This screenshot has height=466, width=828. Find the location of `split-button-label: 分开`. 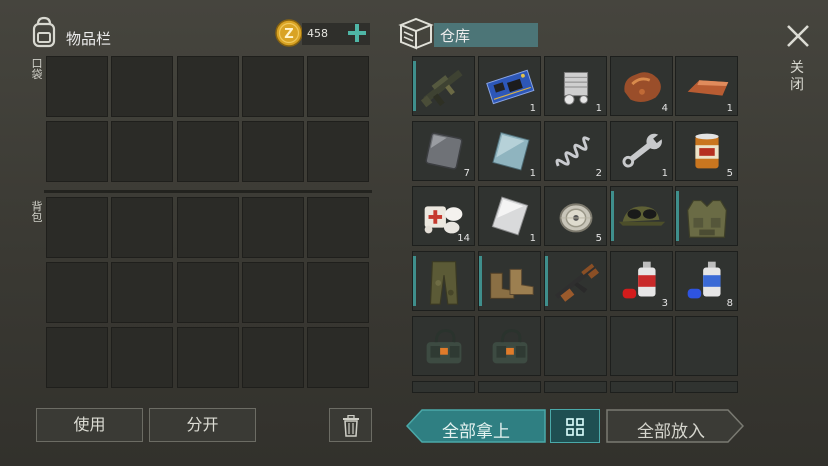

split-button-label: 分开 is located at coordinates (202, 424).